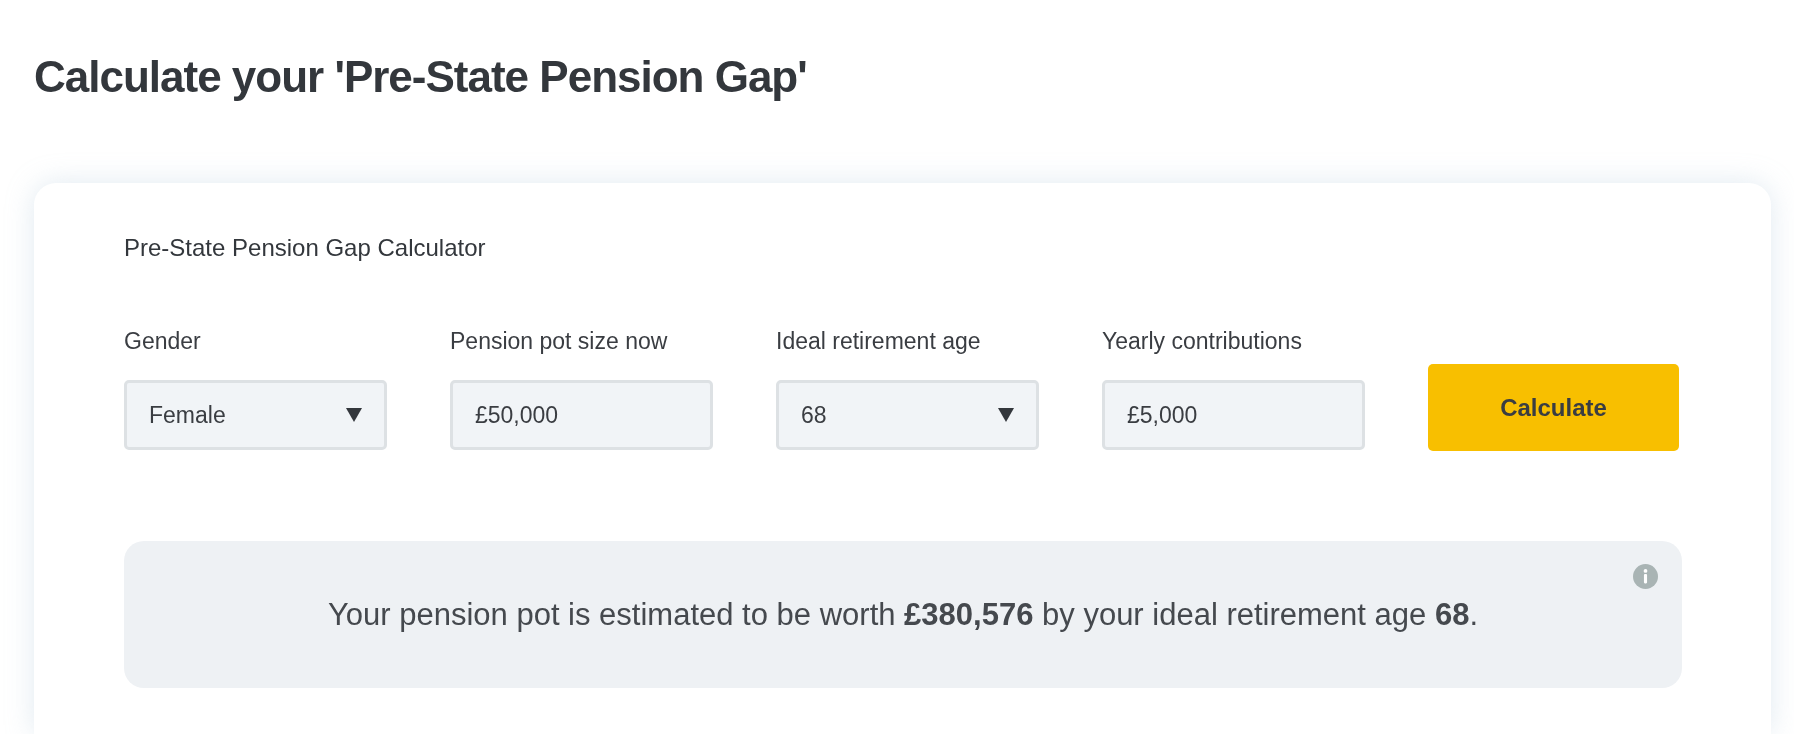 This screenshot has height=734, width=1794. I want to click on calculate-button: Calculate, so click(1553, 407).